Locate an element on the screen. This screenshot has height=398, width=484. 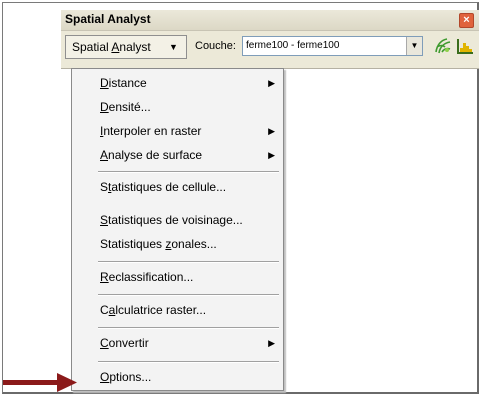
chevron-down-icon: ▼ is located at coordinates (414, 46).